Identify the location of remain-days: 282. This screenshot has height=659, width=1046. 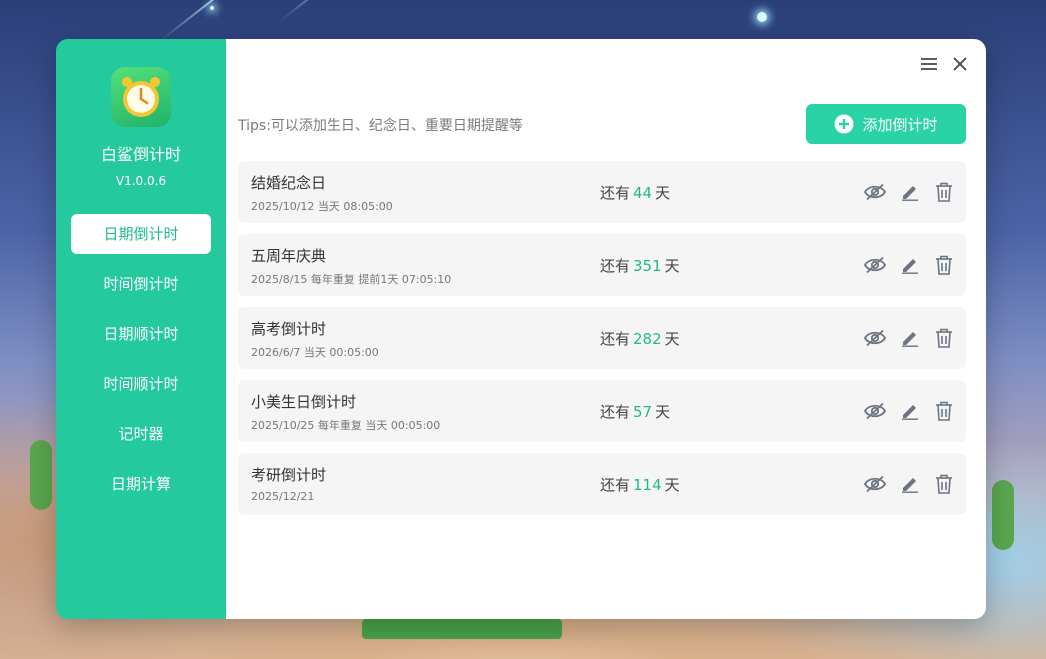
(647, 339).